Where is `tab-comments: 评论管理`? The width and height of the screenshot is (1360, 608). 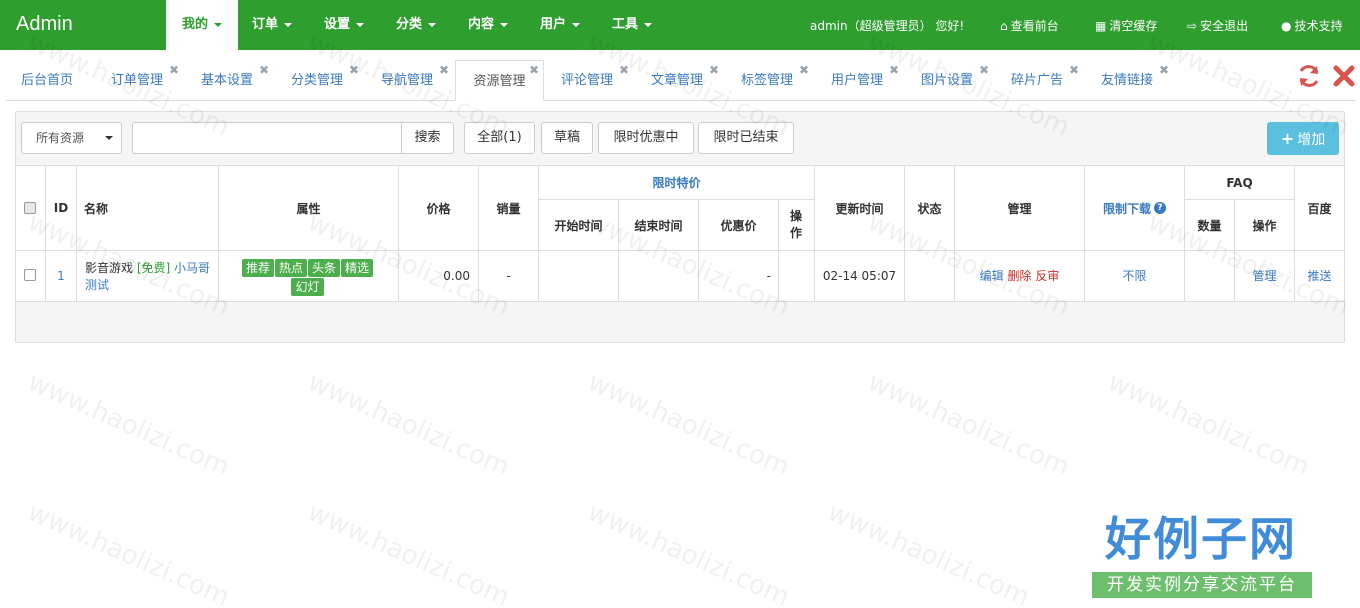 tab-comments: 评论管理 is located at coordinates (587, 80).